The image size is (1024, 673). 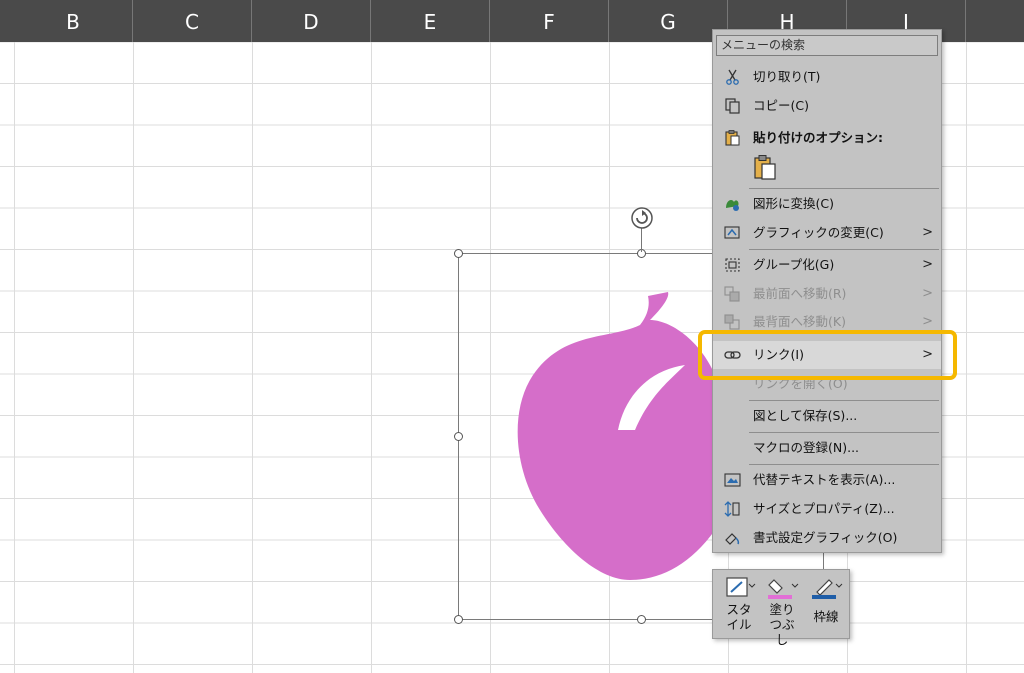 I want to click on menu-item-change-graphic: グラフィックの変更(C) >, so click(x=827, y=233).